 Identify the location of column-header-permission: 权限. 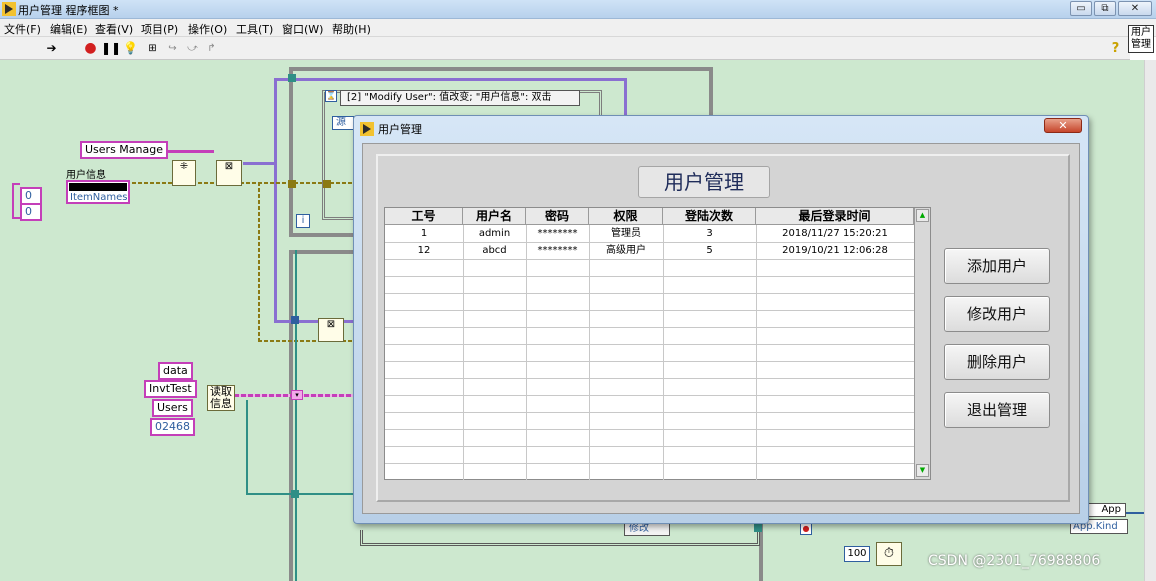
(626, 216).